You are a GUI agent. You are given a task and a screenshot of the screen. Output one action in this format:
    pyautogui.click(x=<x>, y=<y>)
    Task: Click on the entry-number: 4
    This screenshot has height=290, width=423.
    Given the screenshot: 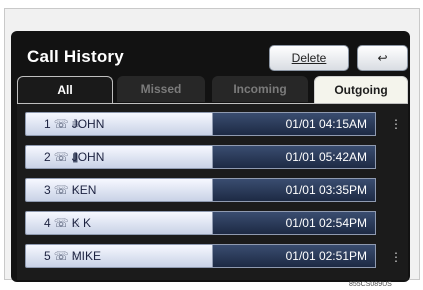 What is the action you would take?
    pyautogui.click(x=47, y=223)
    